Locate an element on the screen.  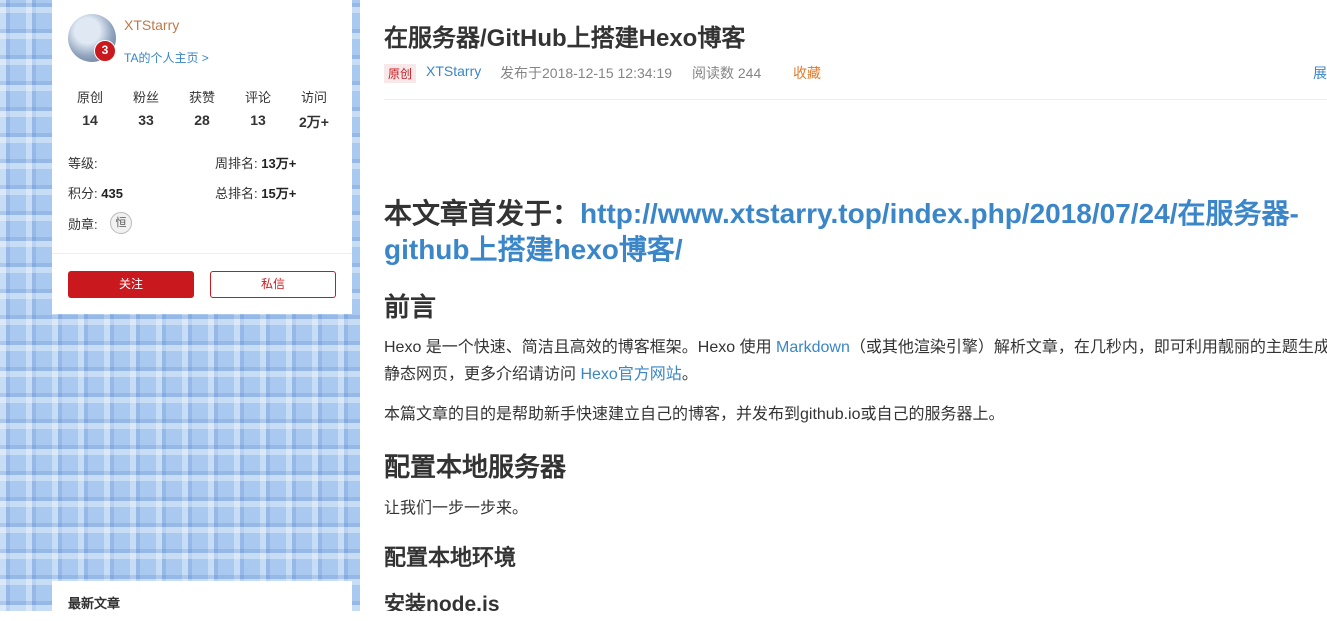
paragraph-step: 让我们一步一步来。 is located at coordinates (456, 508).